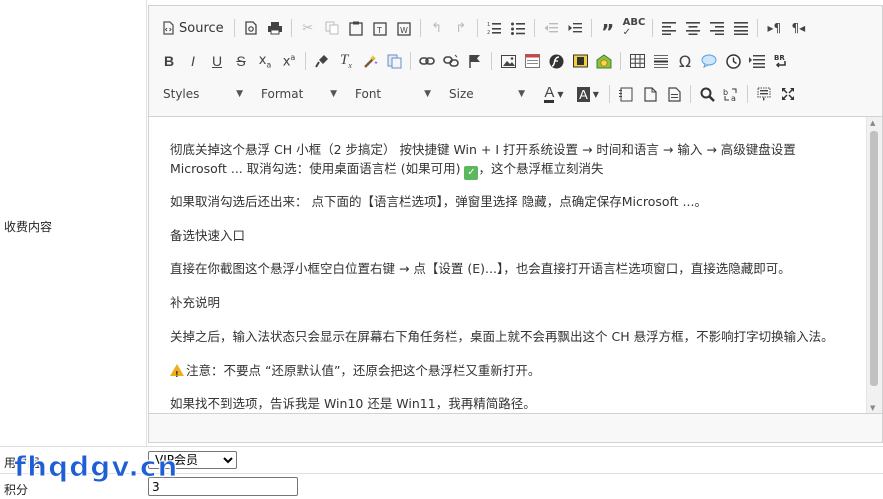 This screenshot has height=499, width=883. I want to click on iframe-button, so click(532, 61).